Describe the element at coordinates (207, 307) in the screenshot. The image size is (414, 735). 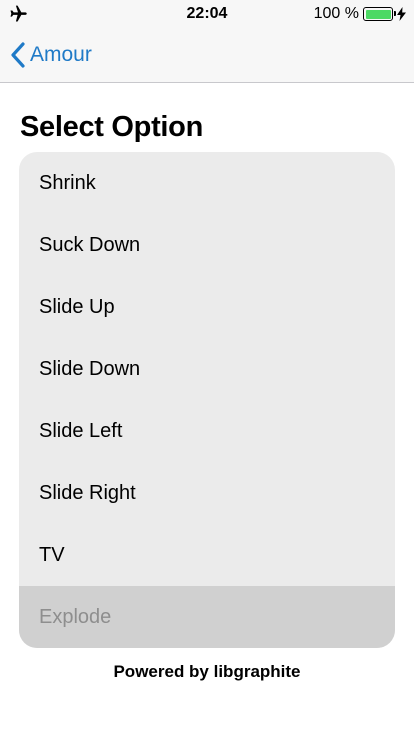
I see `option-slide-up: Slide Up` at that location.